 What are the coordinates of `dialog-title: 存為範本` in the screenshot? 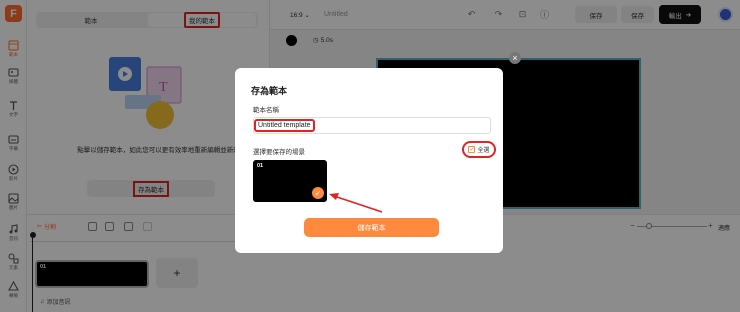 It's located at (269, 91).